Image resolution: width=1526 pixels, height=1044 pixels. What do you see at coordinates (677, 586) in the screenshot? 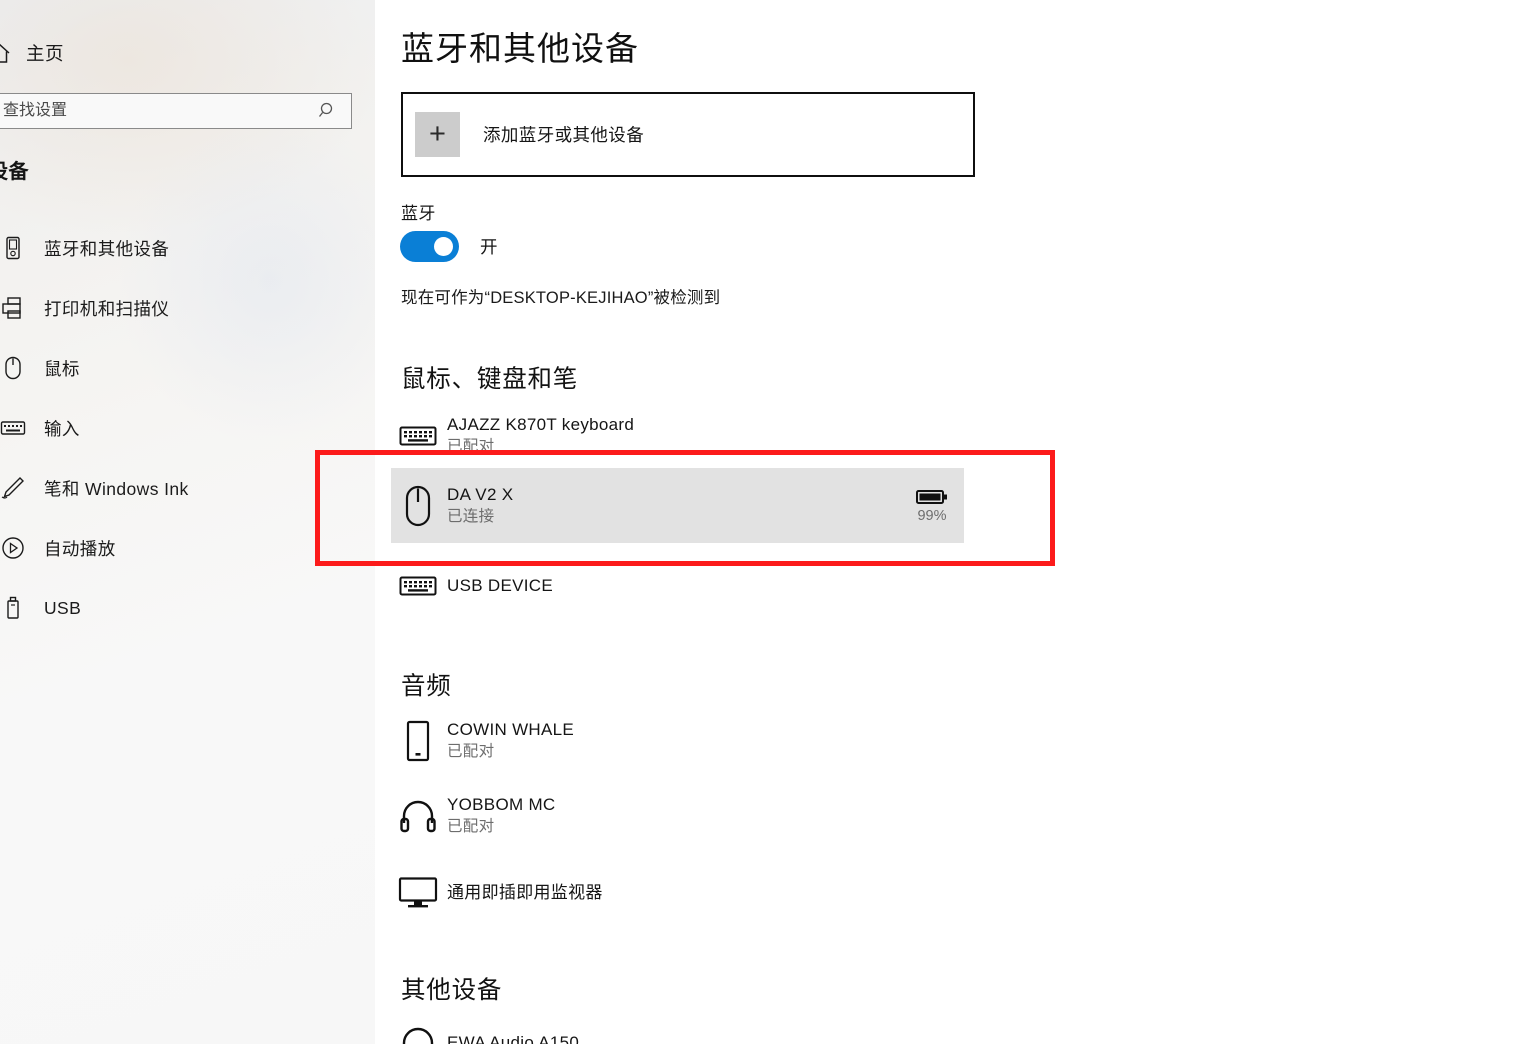
I see `device-row-usb-device: USB DEVICE` at bounding box center [677, 586].